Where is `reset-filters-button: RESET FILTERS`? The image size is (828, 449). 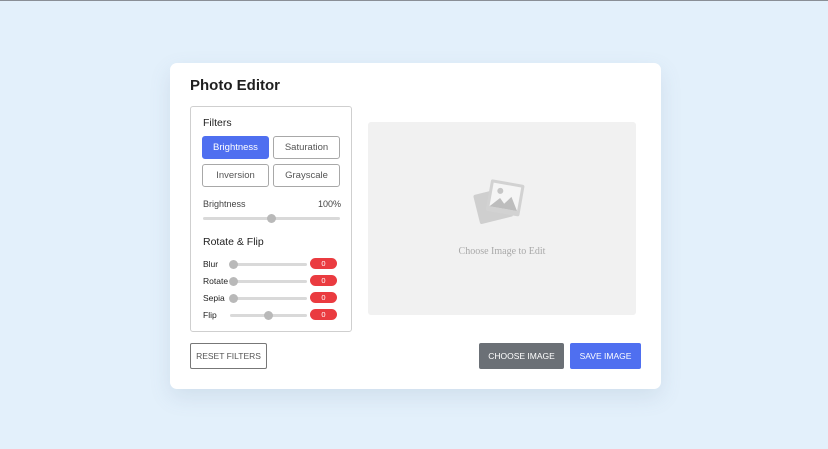 reset-filters-button: RESET FILTERS is located at coordinates (228, 356).